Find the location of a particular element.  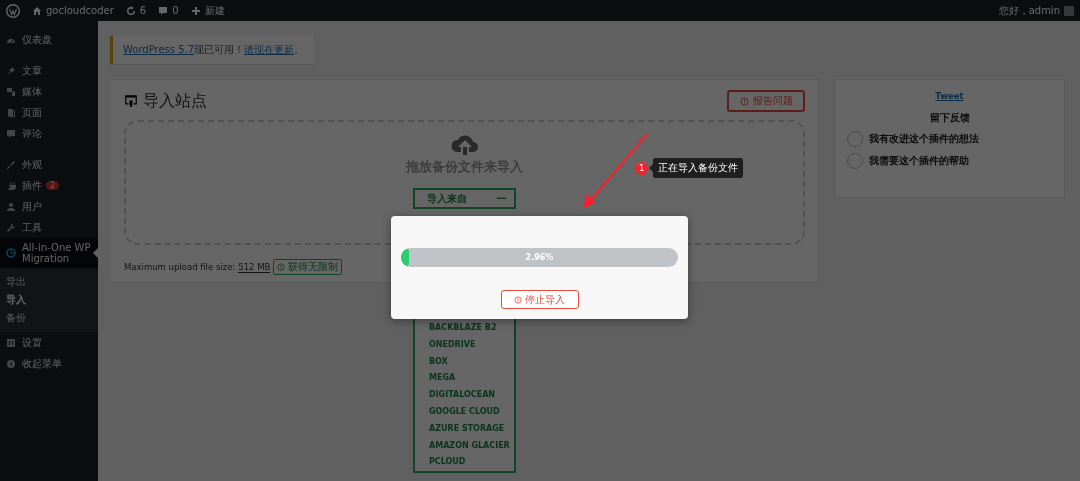

updates-count: 6 is located at coordinates (143, 10).